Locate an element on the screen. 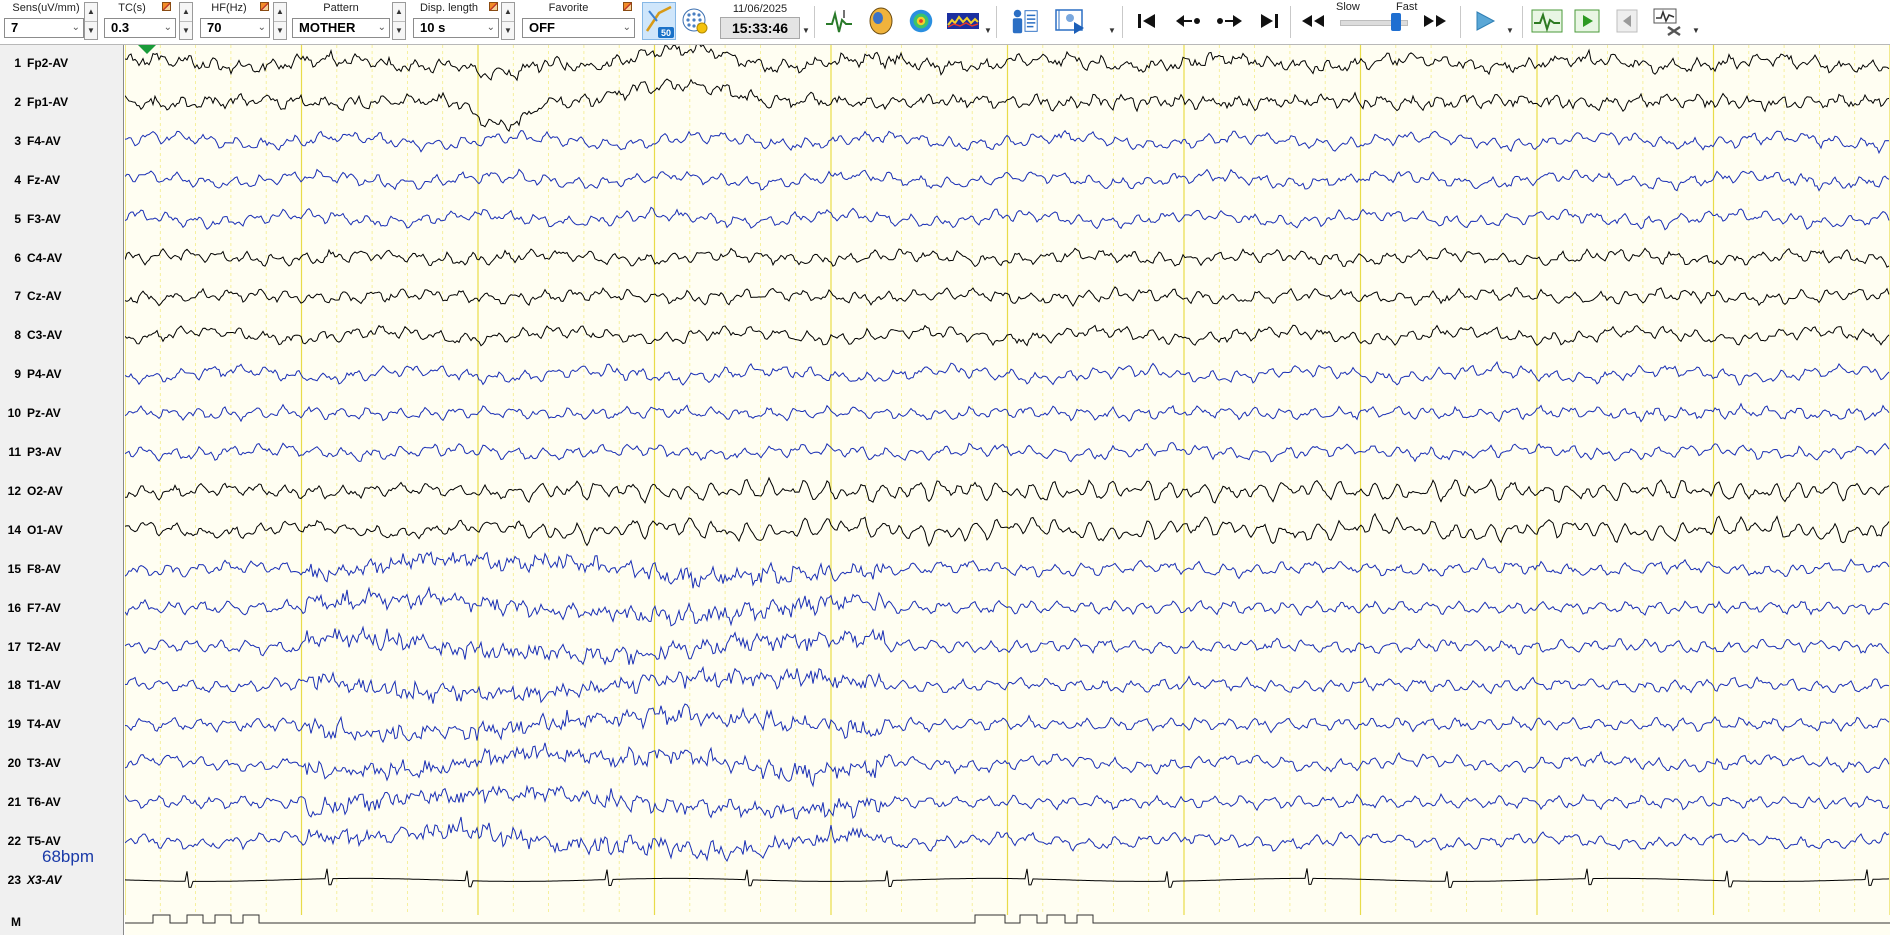 Image resolution: width=1890 pixels, height=935 pixels. tc-control: TC(s) 0.3 ⌄ is located at coordinates (142, 22).